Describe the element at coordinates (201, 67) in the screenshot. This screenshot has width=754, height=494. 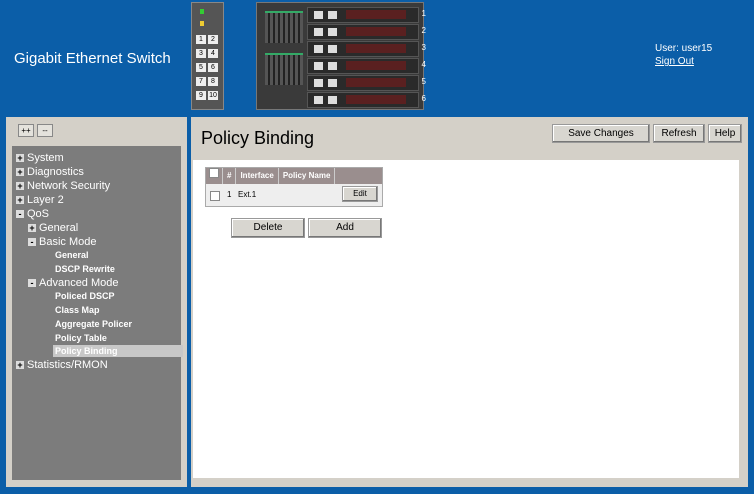
I see `switch-port: 5` at that location.